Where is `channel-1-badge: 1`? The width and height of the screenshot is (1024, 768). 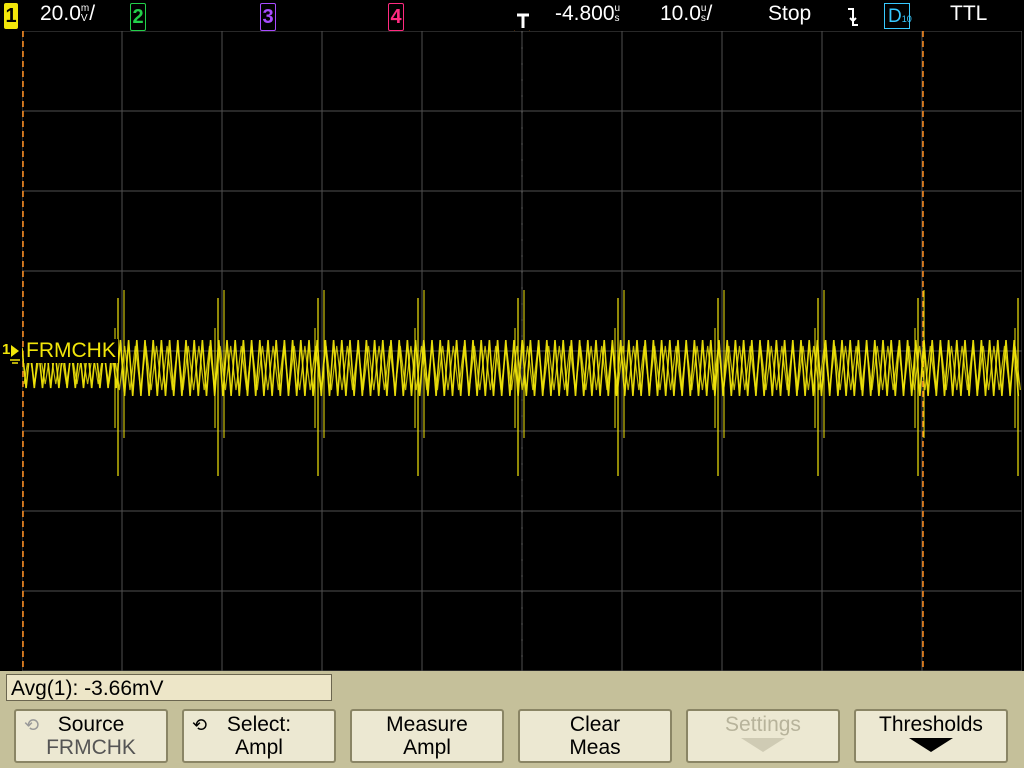
channel-1-badge: 1 is located at coordinates (11, 16).